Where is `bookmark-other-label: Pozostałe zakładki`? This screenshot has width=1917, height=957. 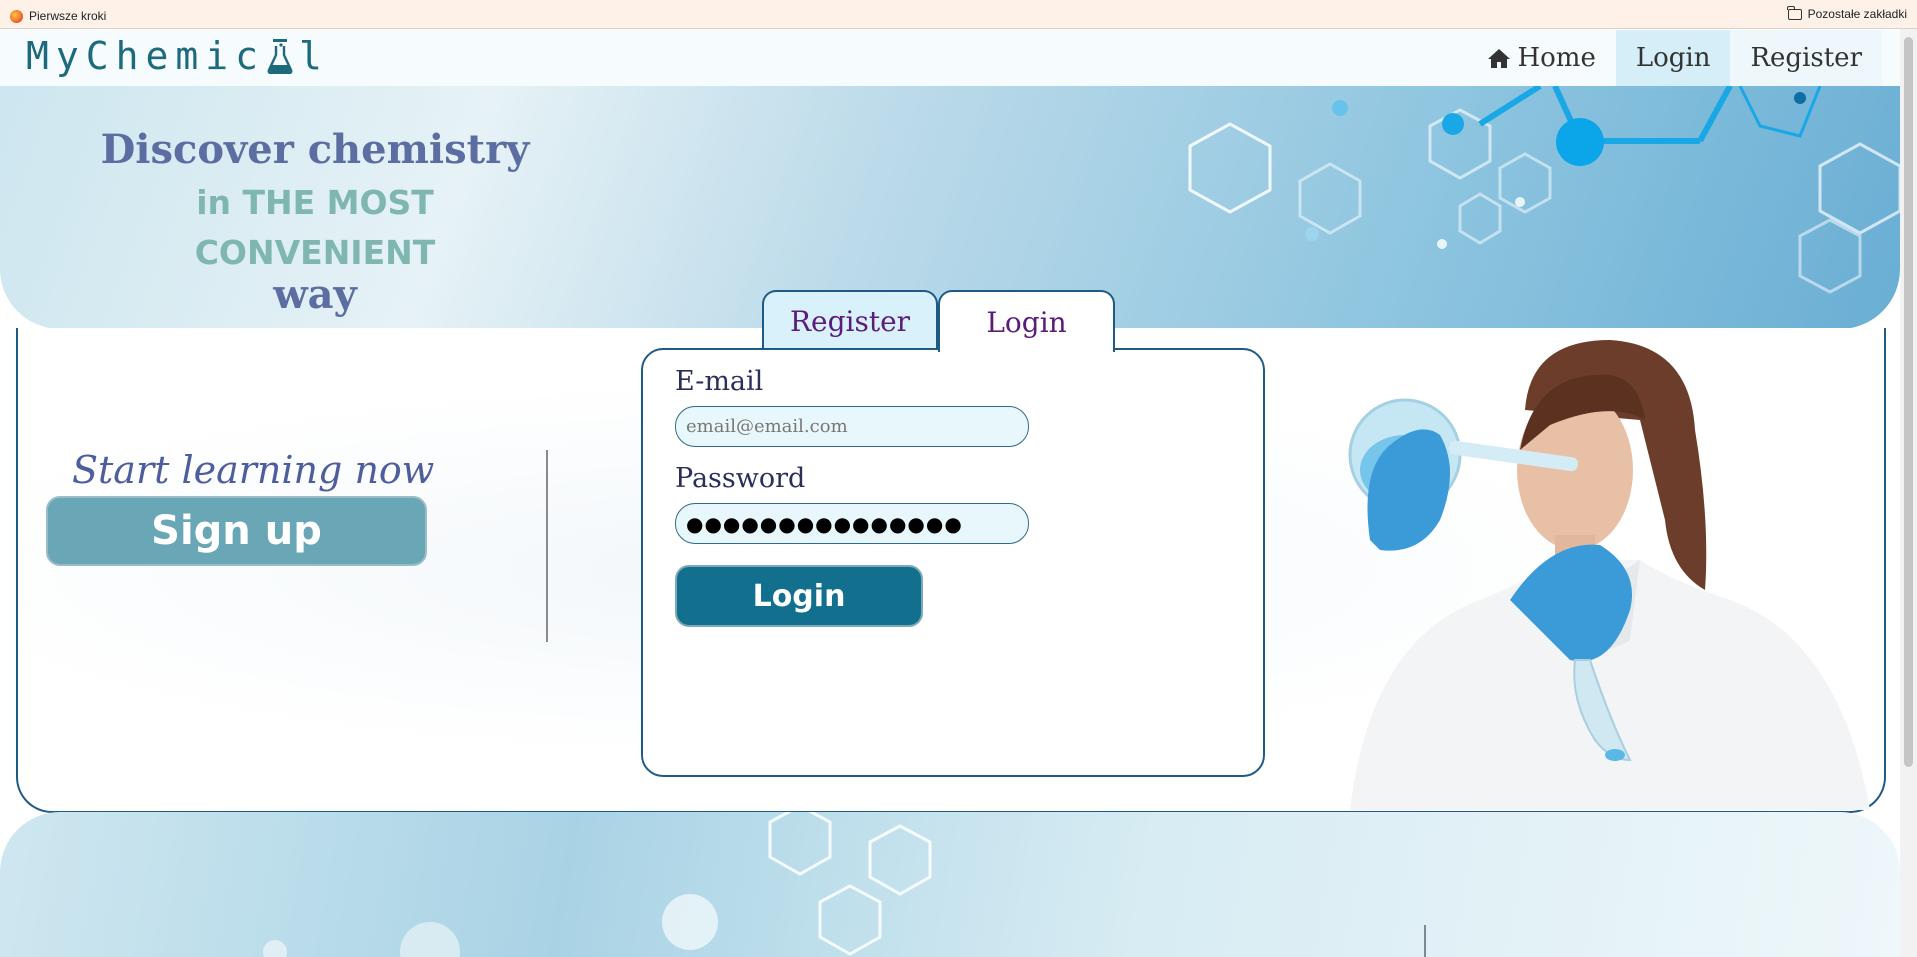 bookmark-other-label: Pozostałe zakładki is located at coordinates (1857, 14).